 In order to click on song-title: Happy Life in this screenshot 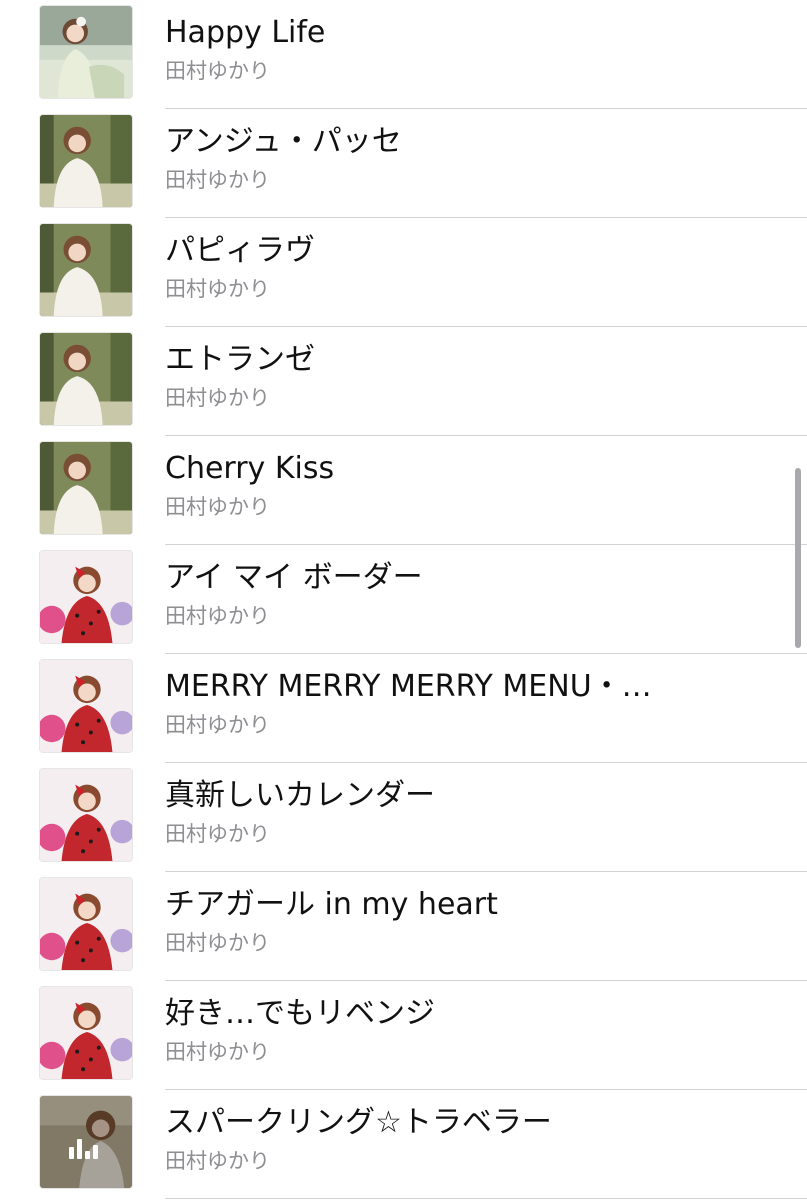, I will do `click(245, 32)`.